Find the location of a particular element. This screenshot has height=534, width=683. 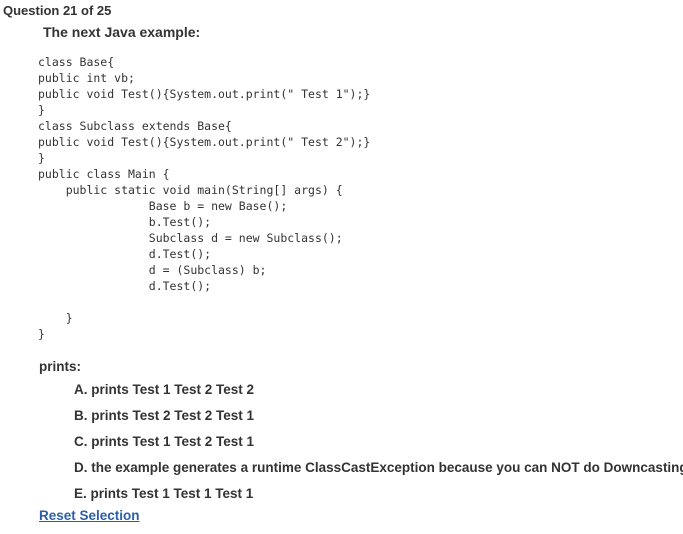

answer-option-c: C. prints Test 1 Test 2 Test 1 is located at coordinates (378, 447).